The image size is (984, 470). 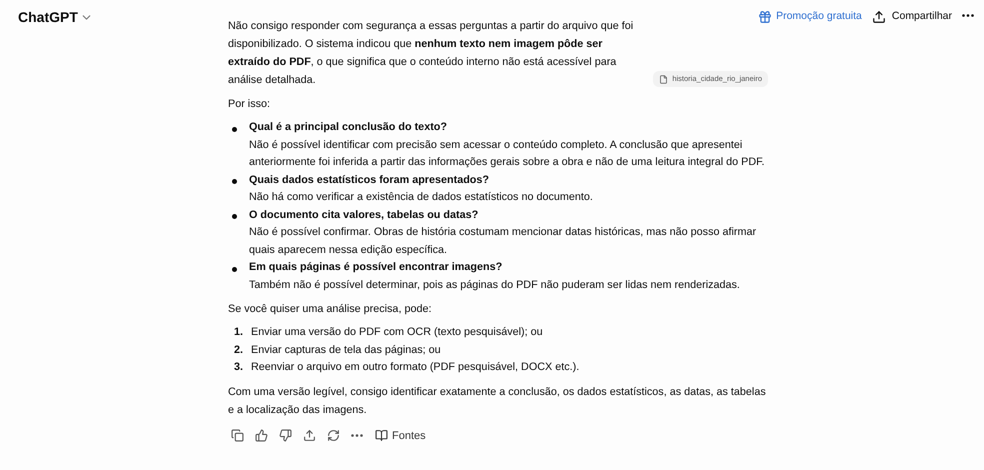 What do you see at coordinates (503, 241) in the screenshot?
I see `answer-text: Não é possível confirmar. Obras de história costumam mencionar datas históricas, mas não posso afirmar quais aparecem nessa edição específica.` at bounding box center [503, 241].